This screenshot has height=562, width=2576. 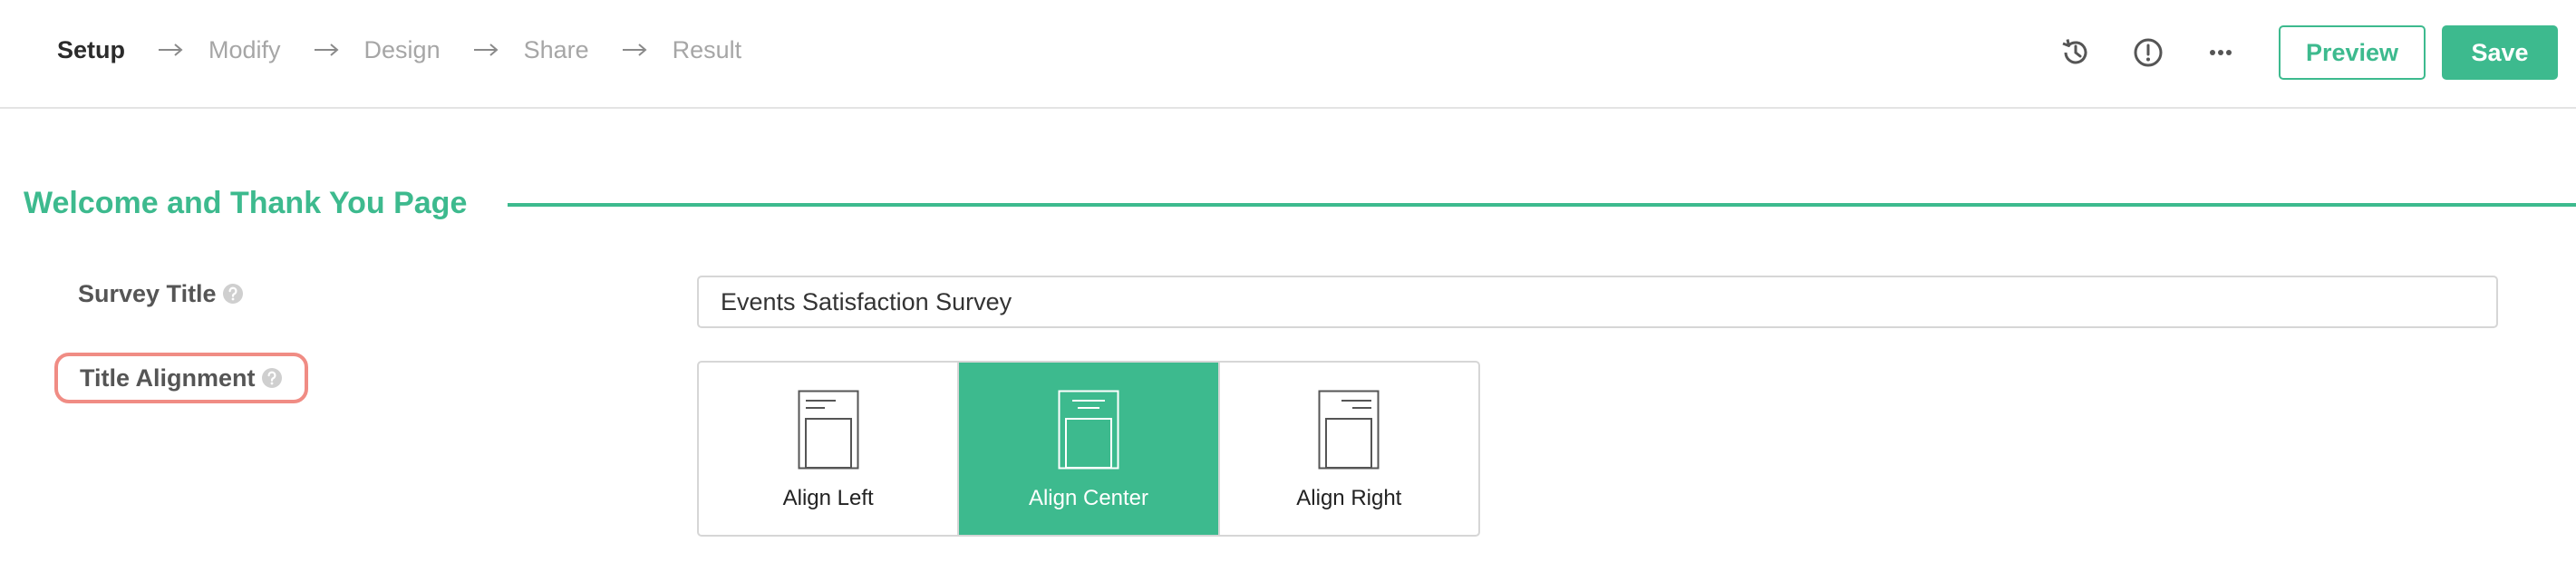 I want to click on align-left-icon, so click(x=828, y=430).